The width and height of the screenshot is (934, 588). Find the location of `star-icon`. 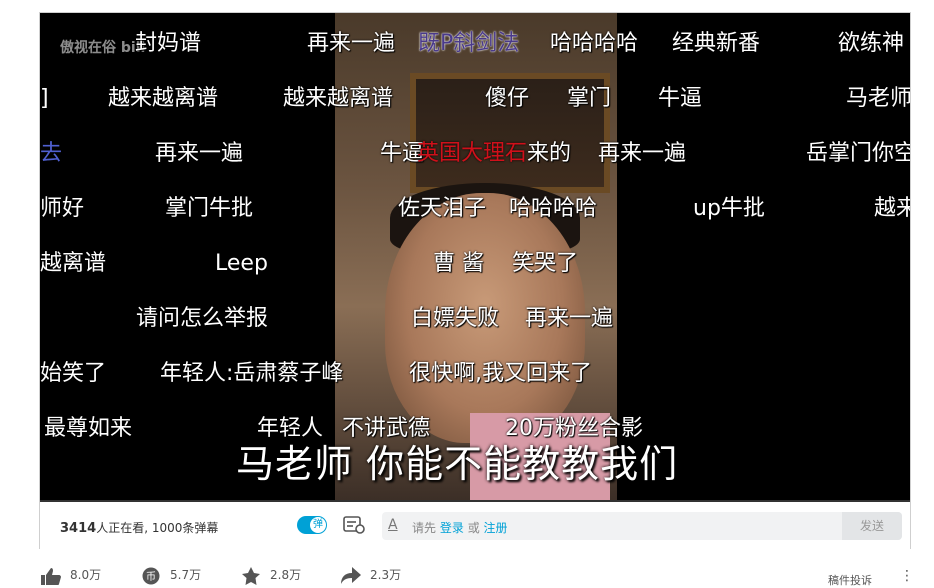

star-icon is located at coordinates (251, 575).